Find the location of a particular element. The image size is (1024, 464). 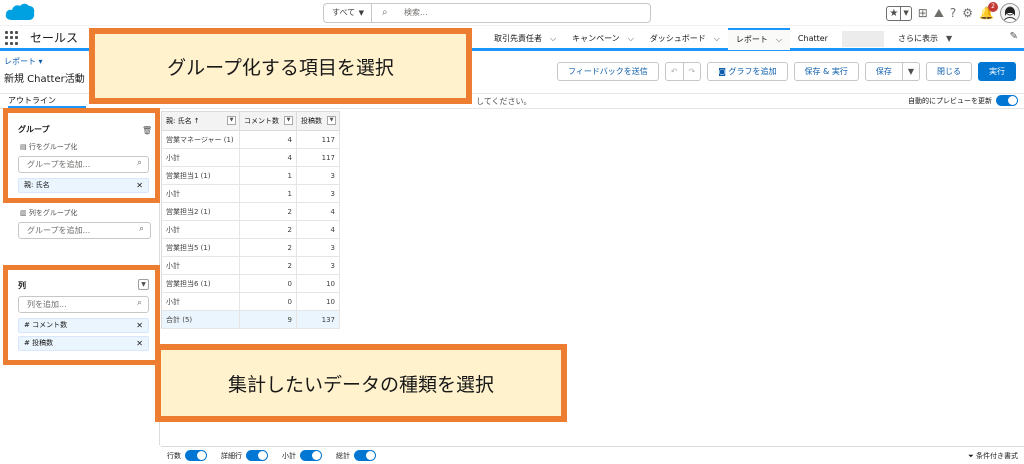

auto-preview-toggle-row: 自動的にプレビューを更新 is located at coordinates (963, 100).